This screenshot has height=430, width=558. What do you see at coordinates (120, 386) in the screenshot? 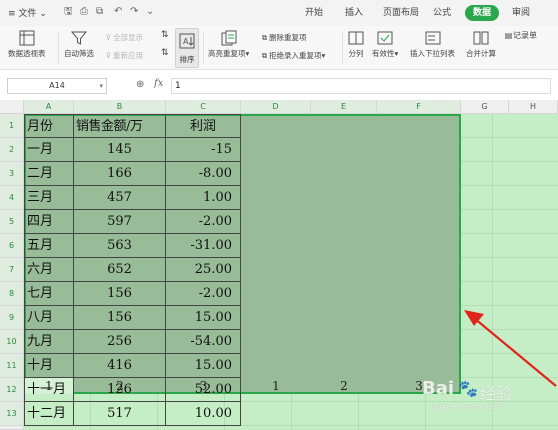
I see `cell-b14: 2` at bounding box center [120, 386].